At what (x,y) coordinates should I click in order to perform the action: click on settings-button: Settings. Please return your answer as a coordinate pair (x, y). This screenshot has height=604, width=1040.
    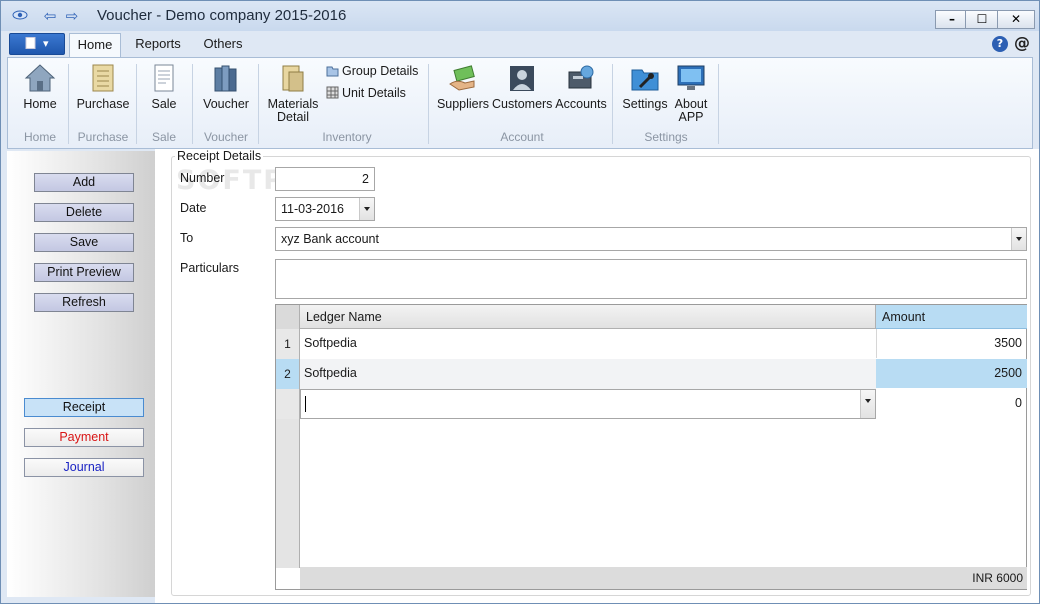
    Looking at the image, I should click on (645, 86).